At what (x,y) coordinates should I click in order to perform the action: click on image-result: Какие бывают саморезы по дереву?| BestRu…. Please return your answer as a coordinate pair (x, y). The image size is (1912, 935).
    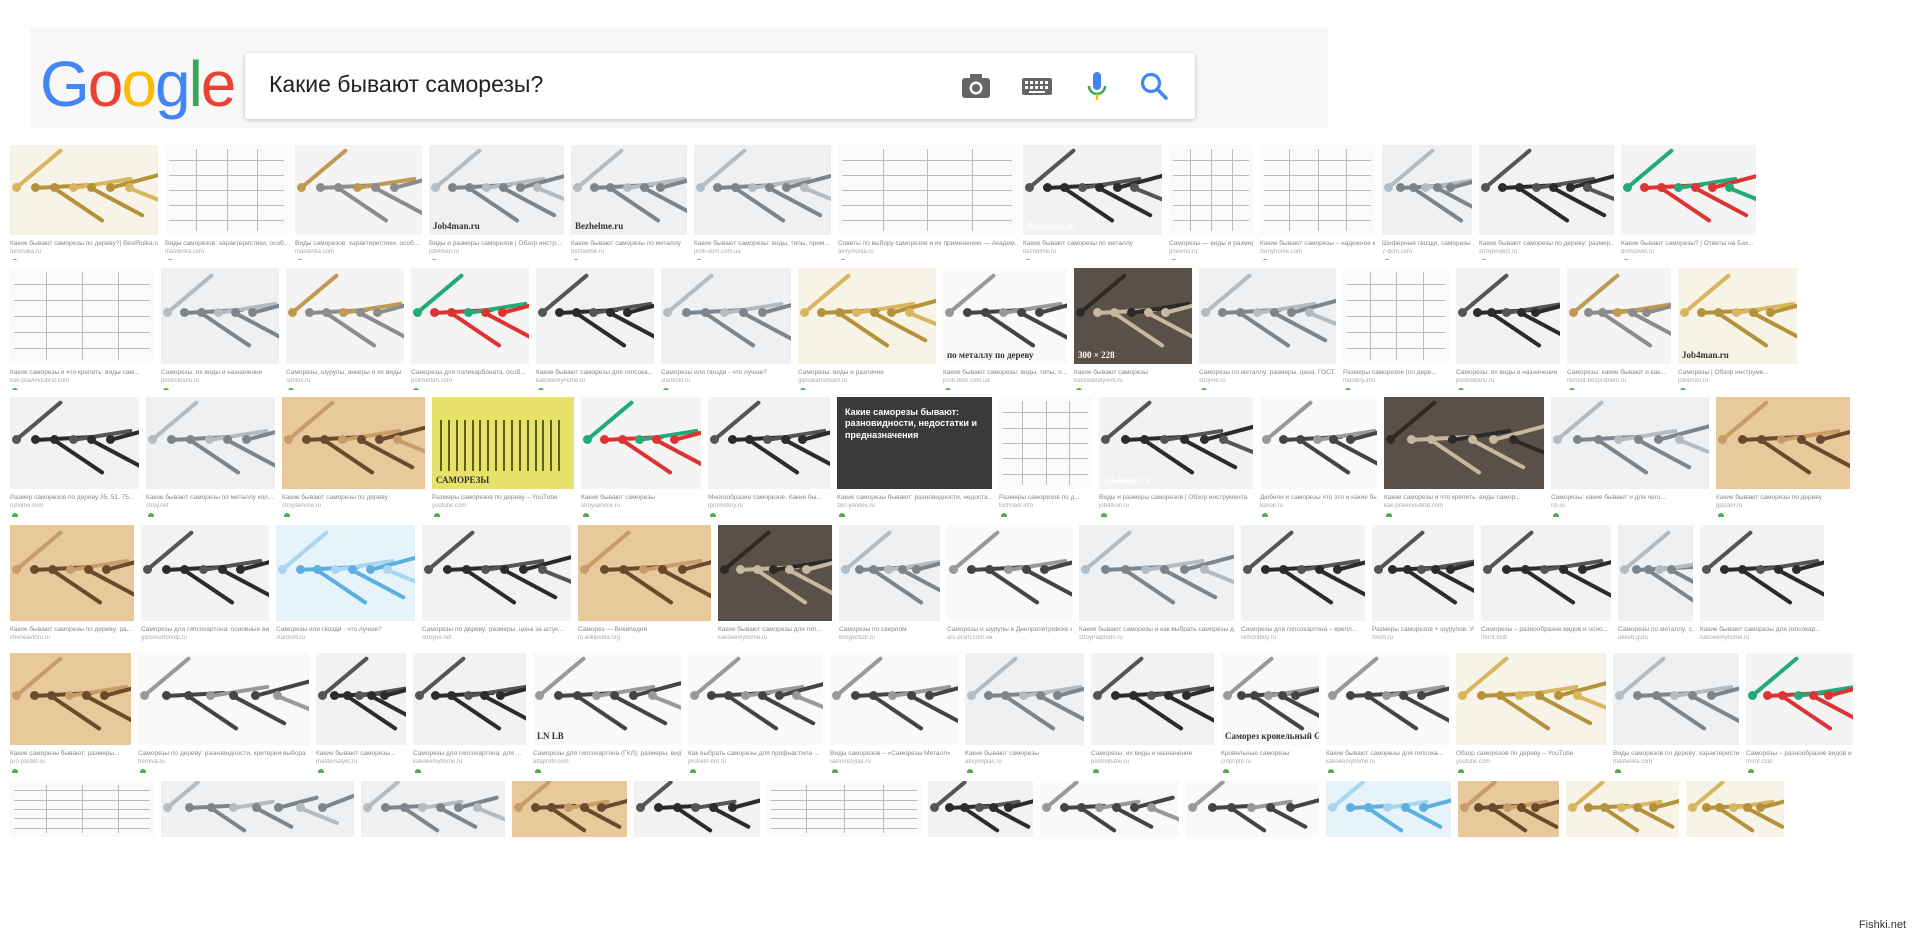
    Looking at the image, I should click on (84, 202).